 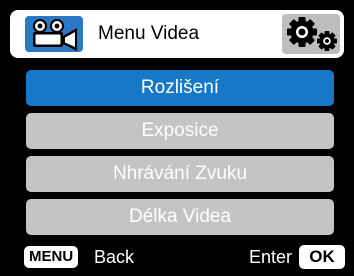 I want to click on menu-item-label: Délka Videa, so click(x=180, y=216).